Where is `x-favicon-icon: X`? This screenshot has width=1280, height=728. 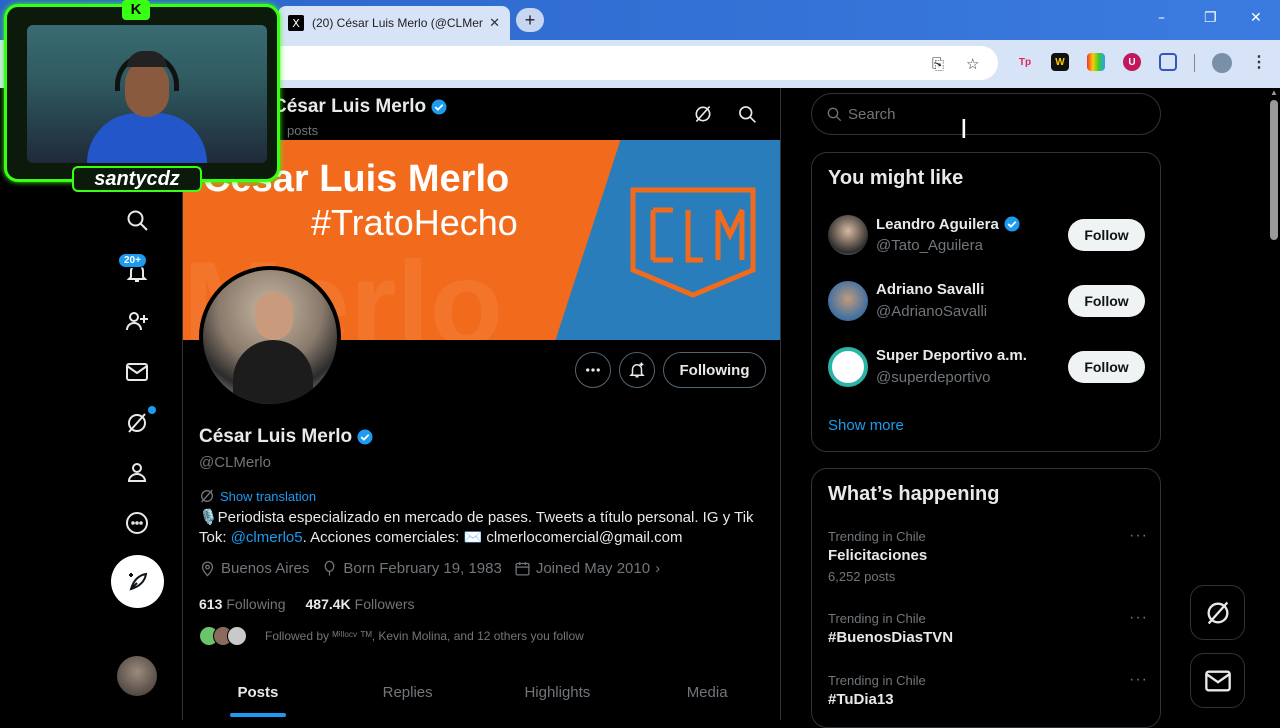
x-favicon-icon: X is located at coordinates (296, 23).